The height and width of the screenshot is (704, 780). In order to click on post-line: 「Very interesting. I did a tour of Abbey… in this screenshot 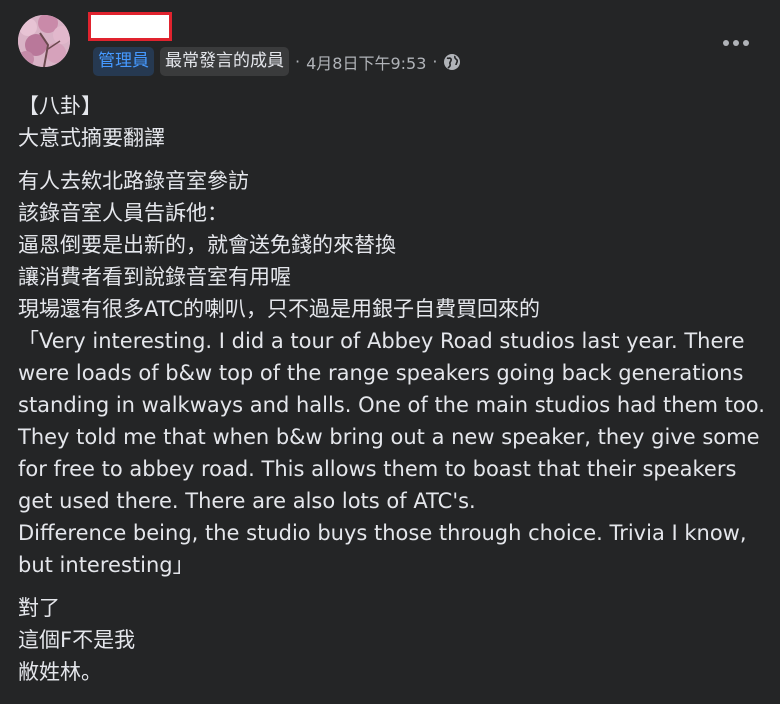, I will do `click(381, 341)`.